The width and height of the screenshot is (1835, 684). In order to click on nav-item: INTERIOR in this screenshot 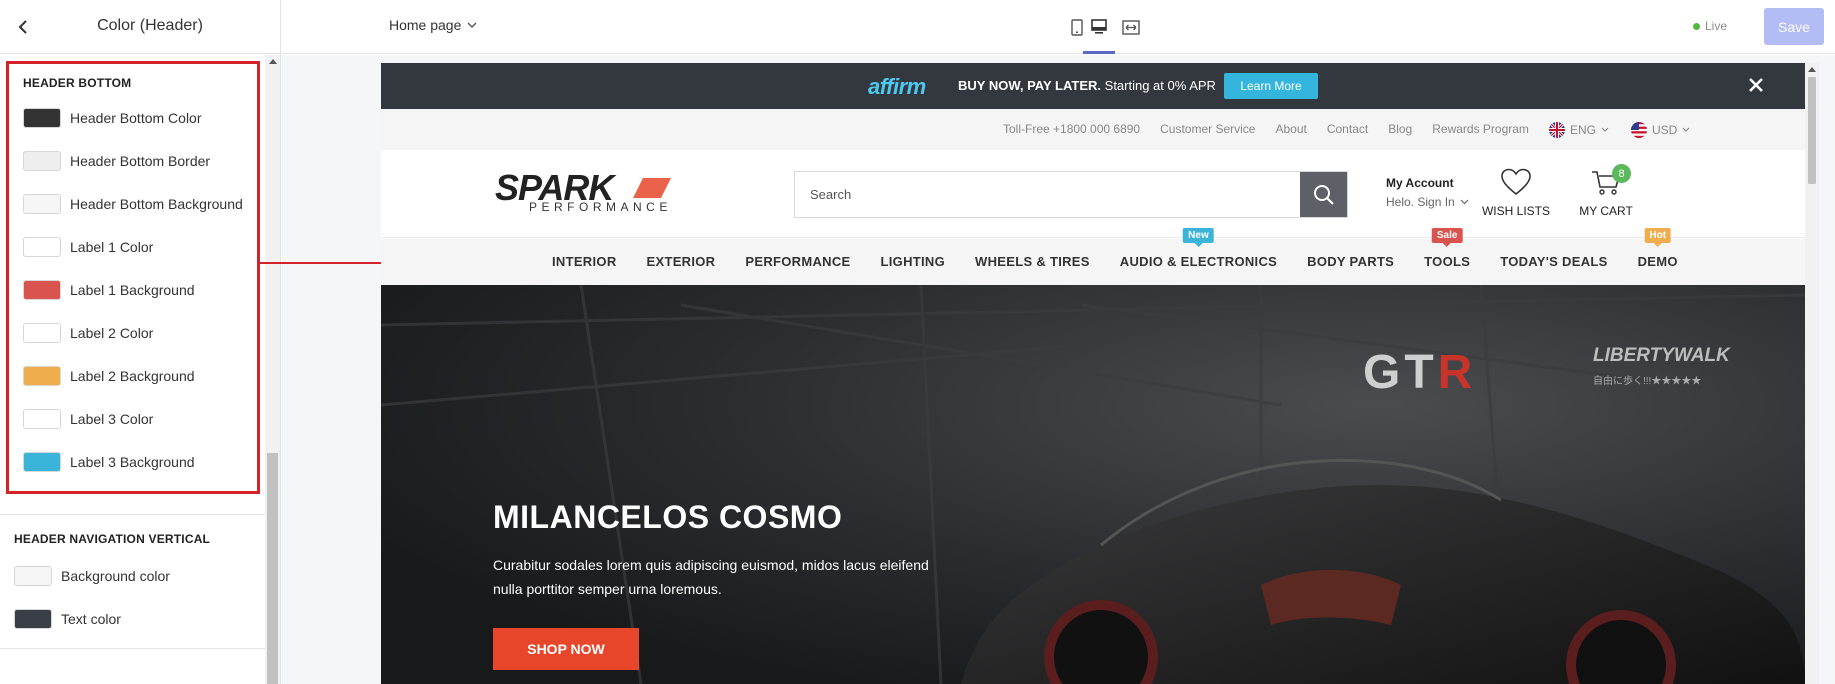, I will do `click(584, 261)`.